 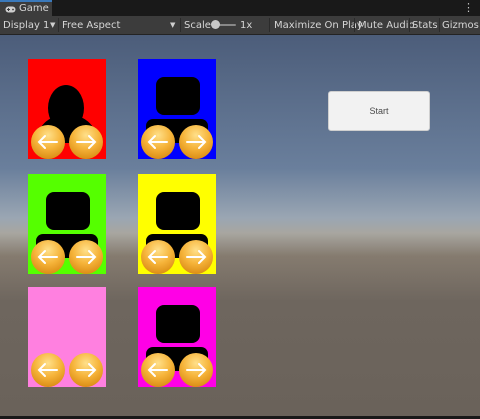 I want to click on aspect-label: Free Aspect, so click(x=91, y=25).